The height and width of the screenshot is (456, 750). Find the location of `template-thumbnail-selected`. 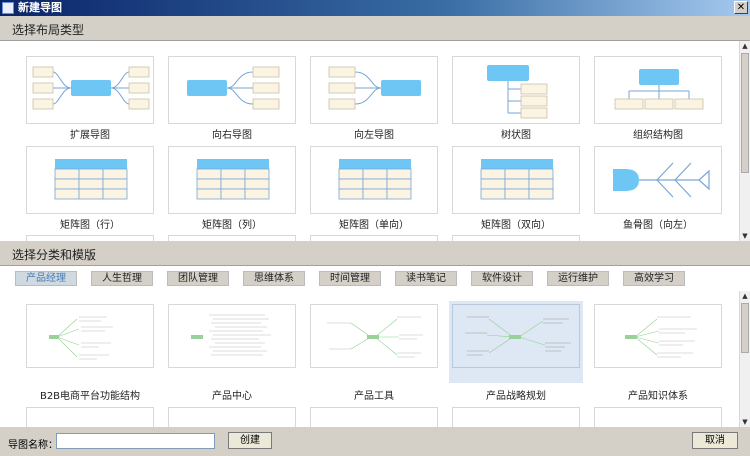

template-thumbnail-selected is located at coordinates (516, 336).